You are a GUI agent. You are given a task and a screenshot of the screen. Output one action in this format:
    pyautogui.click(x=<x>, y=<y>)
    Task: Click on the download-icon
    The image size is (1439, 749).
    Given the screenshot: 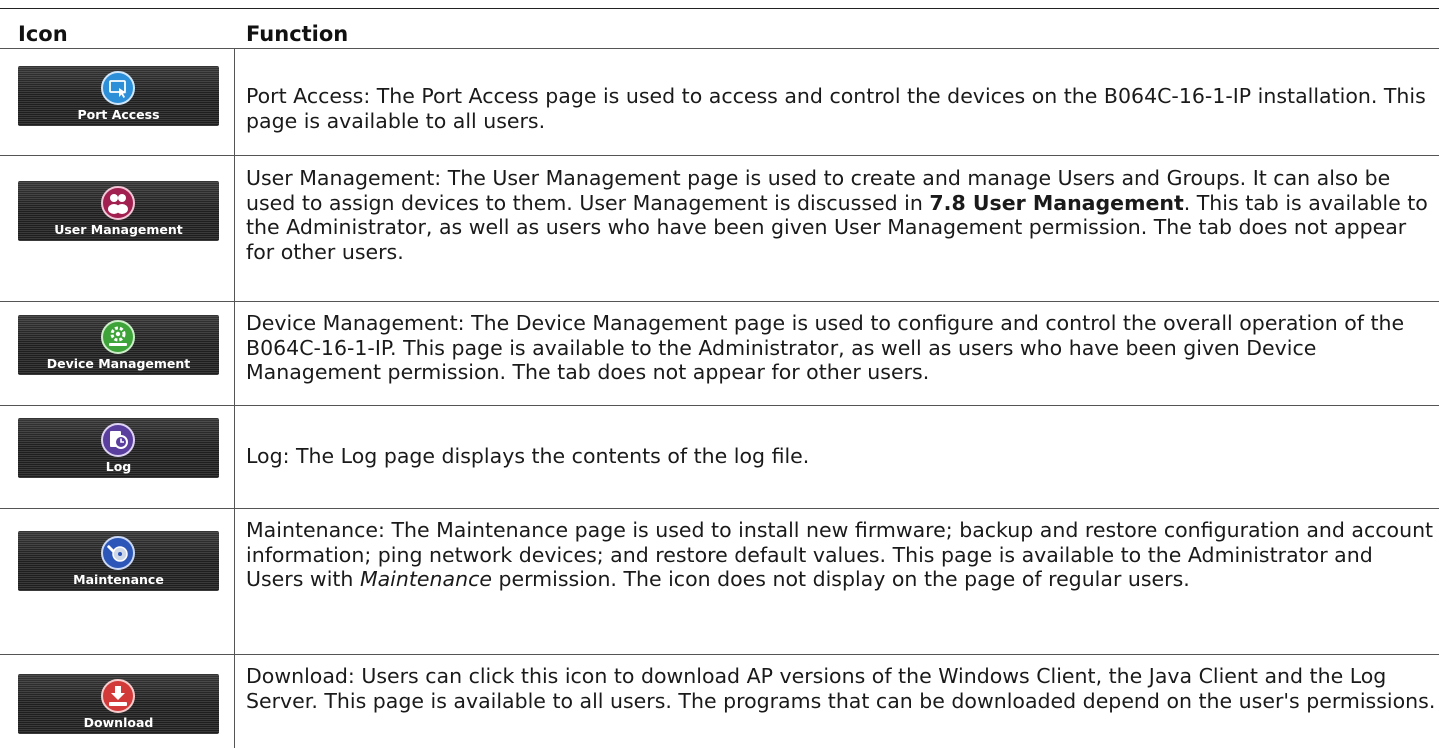 What is the action you would take?
    pyautogui.click(x=118, y=696)
    